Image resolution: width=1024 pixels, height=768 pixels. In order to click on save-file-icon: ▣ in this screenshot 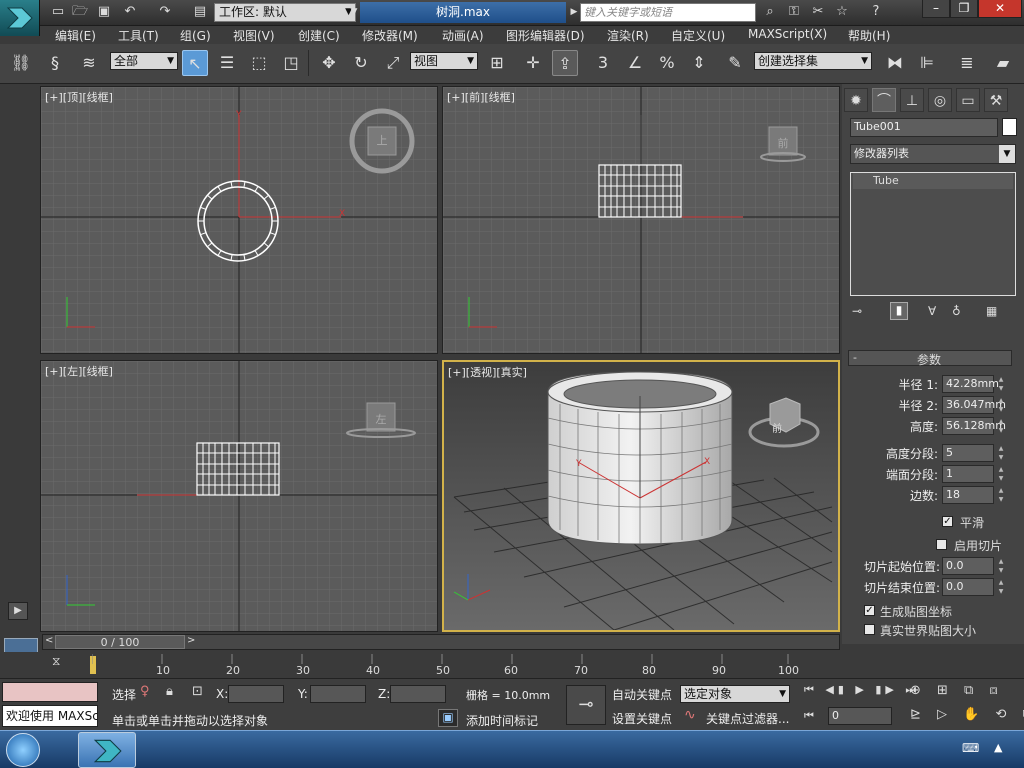, I will do `click(104, 12)`.